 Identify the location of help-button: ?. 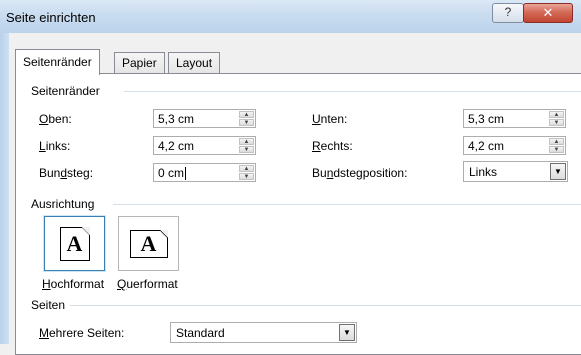
(508, 13).